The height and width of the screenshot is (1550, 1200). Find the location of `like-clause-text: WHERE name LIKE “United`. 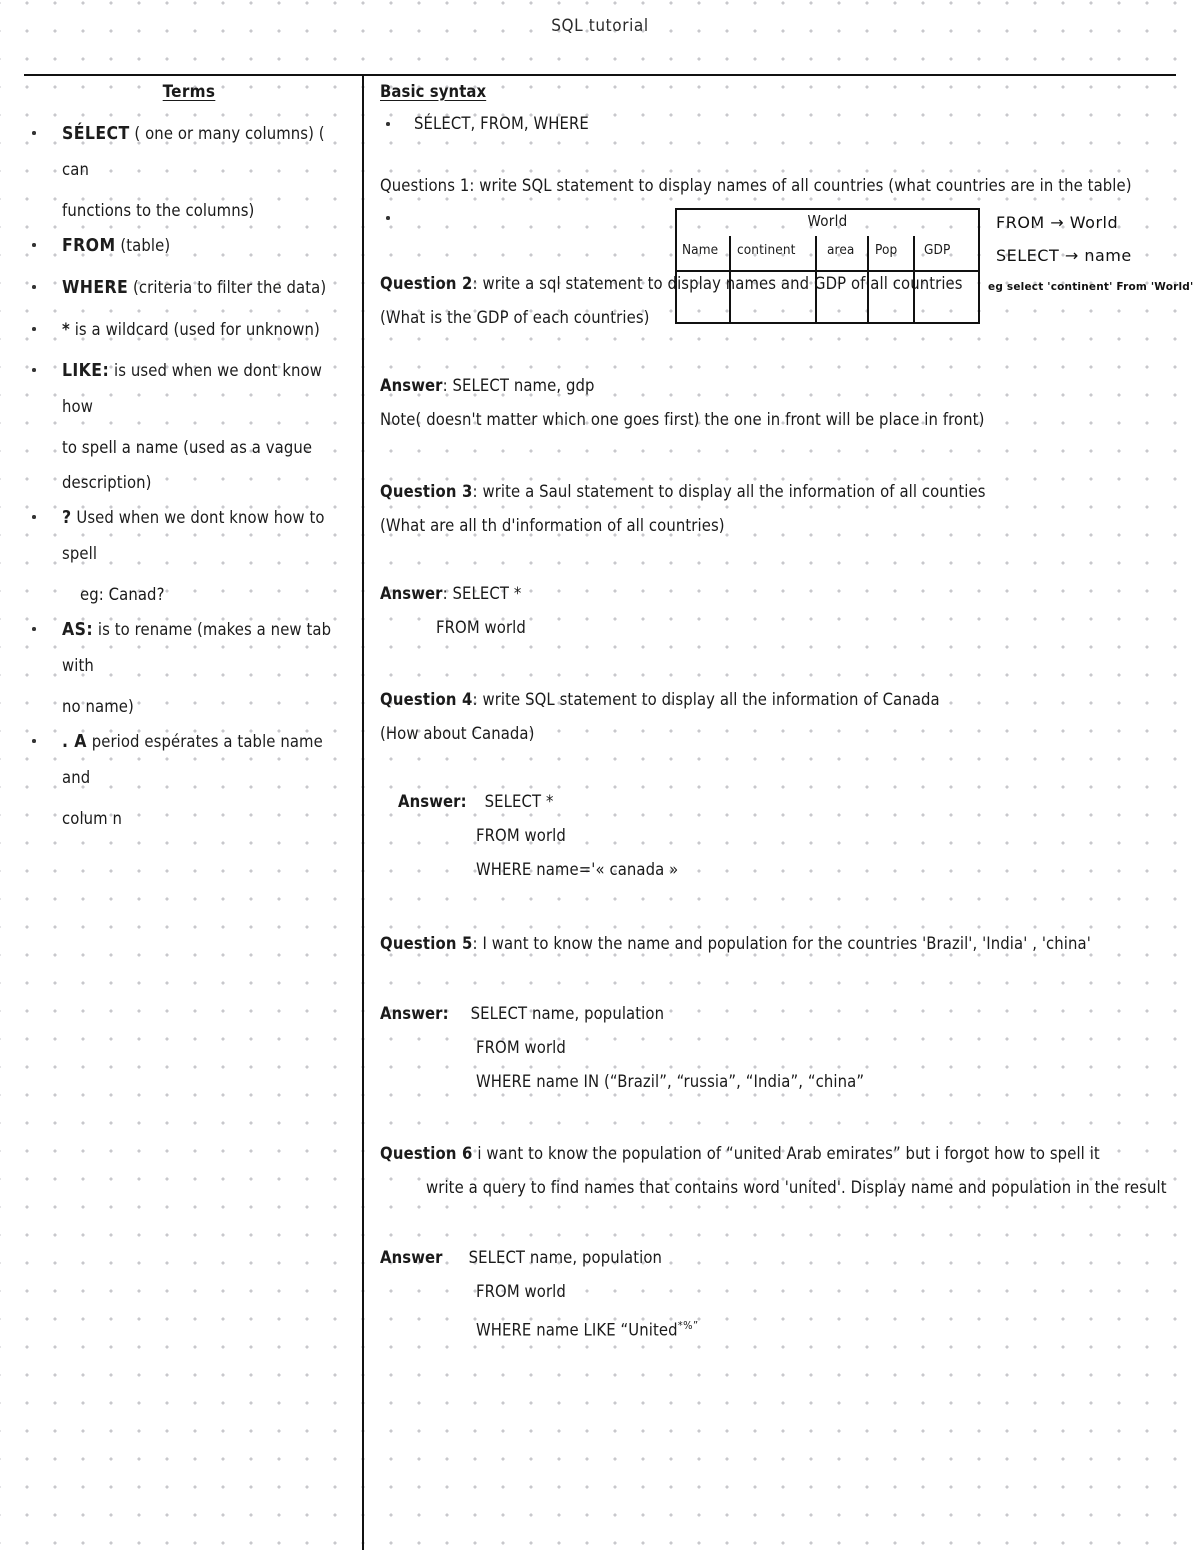

like-clause-text: WHERE name LIKE “United is located at coordinates (577, 1330).